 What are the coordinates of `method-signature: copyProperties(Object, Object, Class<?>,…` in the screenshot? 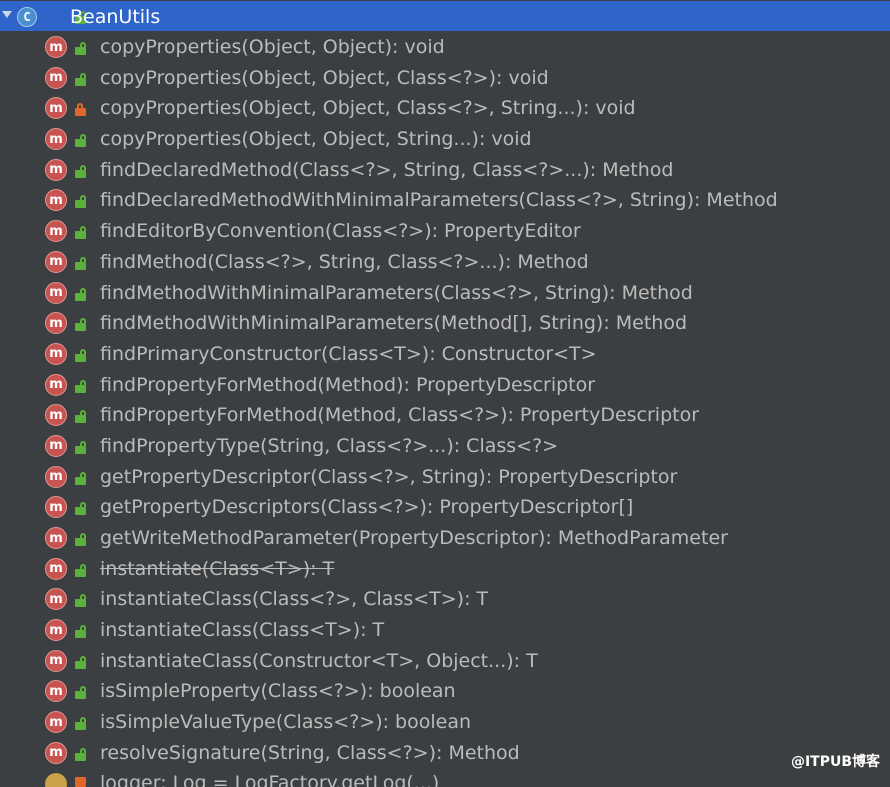 It's located at (368, 108).